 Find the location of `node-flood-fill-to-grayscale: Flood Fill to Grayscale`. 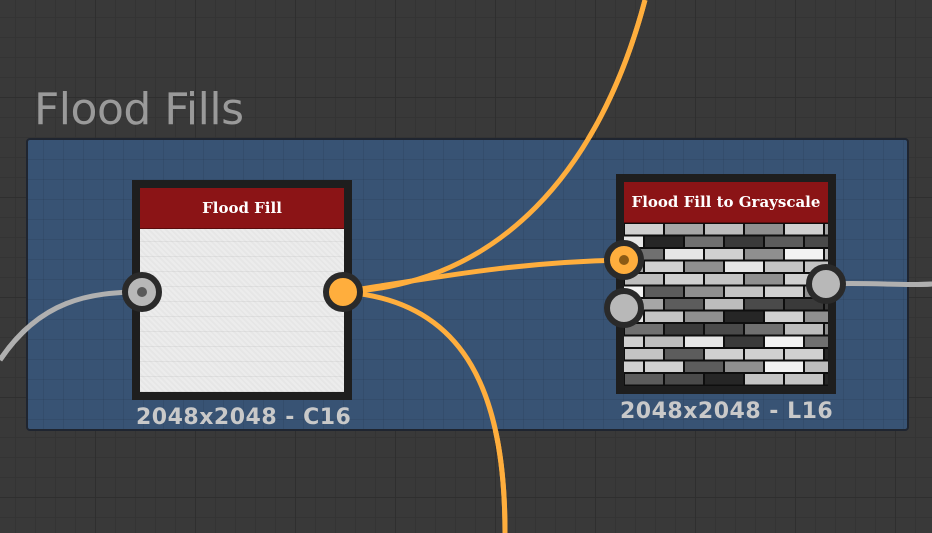

node-flood-fill-to-grayscale: Flood Fill to Grayscale is located at coordinates (726, 284).